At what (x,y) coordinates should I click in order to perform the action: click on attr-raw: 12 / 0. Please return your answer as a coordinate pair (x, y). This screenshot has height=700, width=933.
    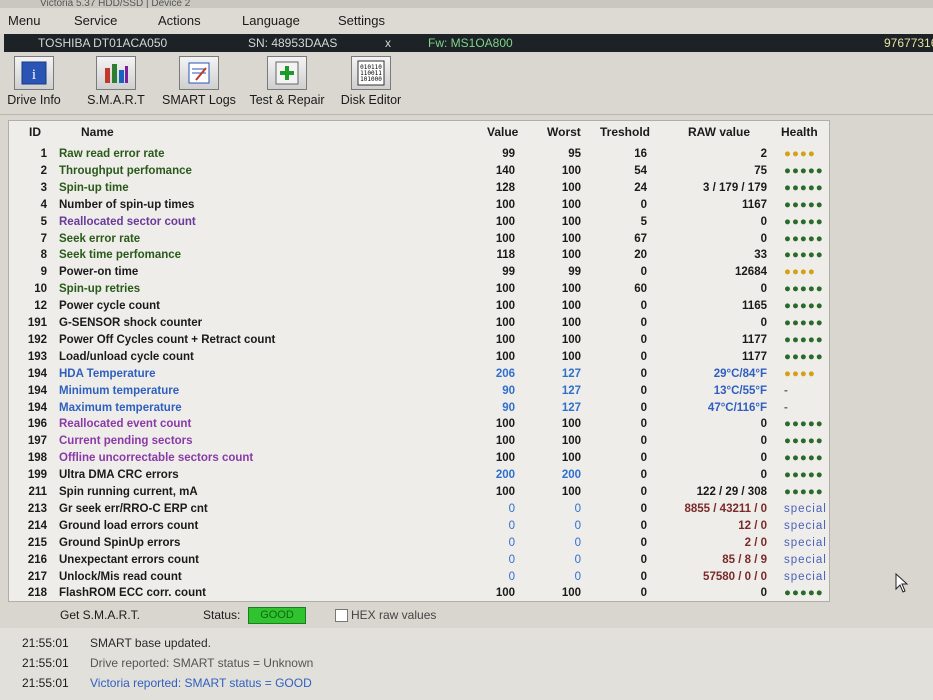
    Looking at the image, I should click on (752, 525).